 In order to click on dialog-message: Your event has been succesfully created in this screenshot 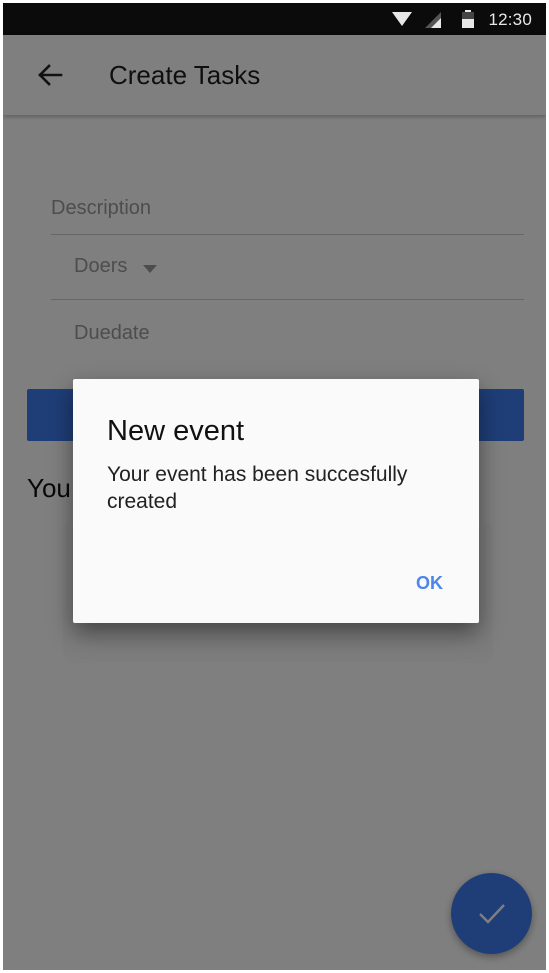, I will do `click(257, 488)`.